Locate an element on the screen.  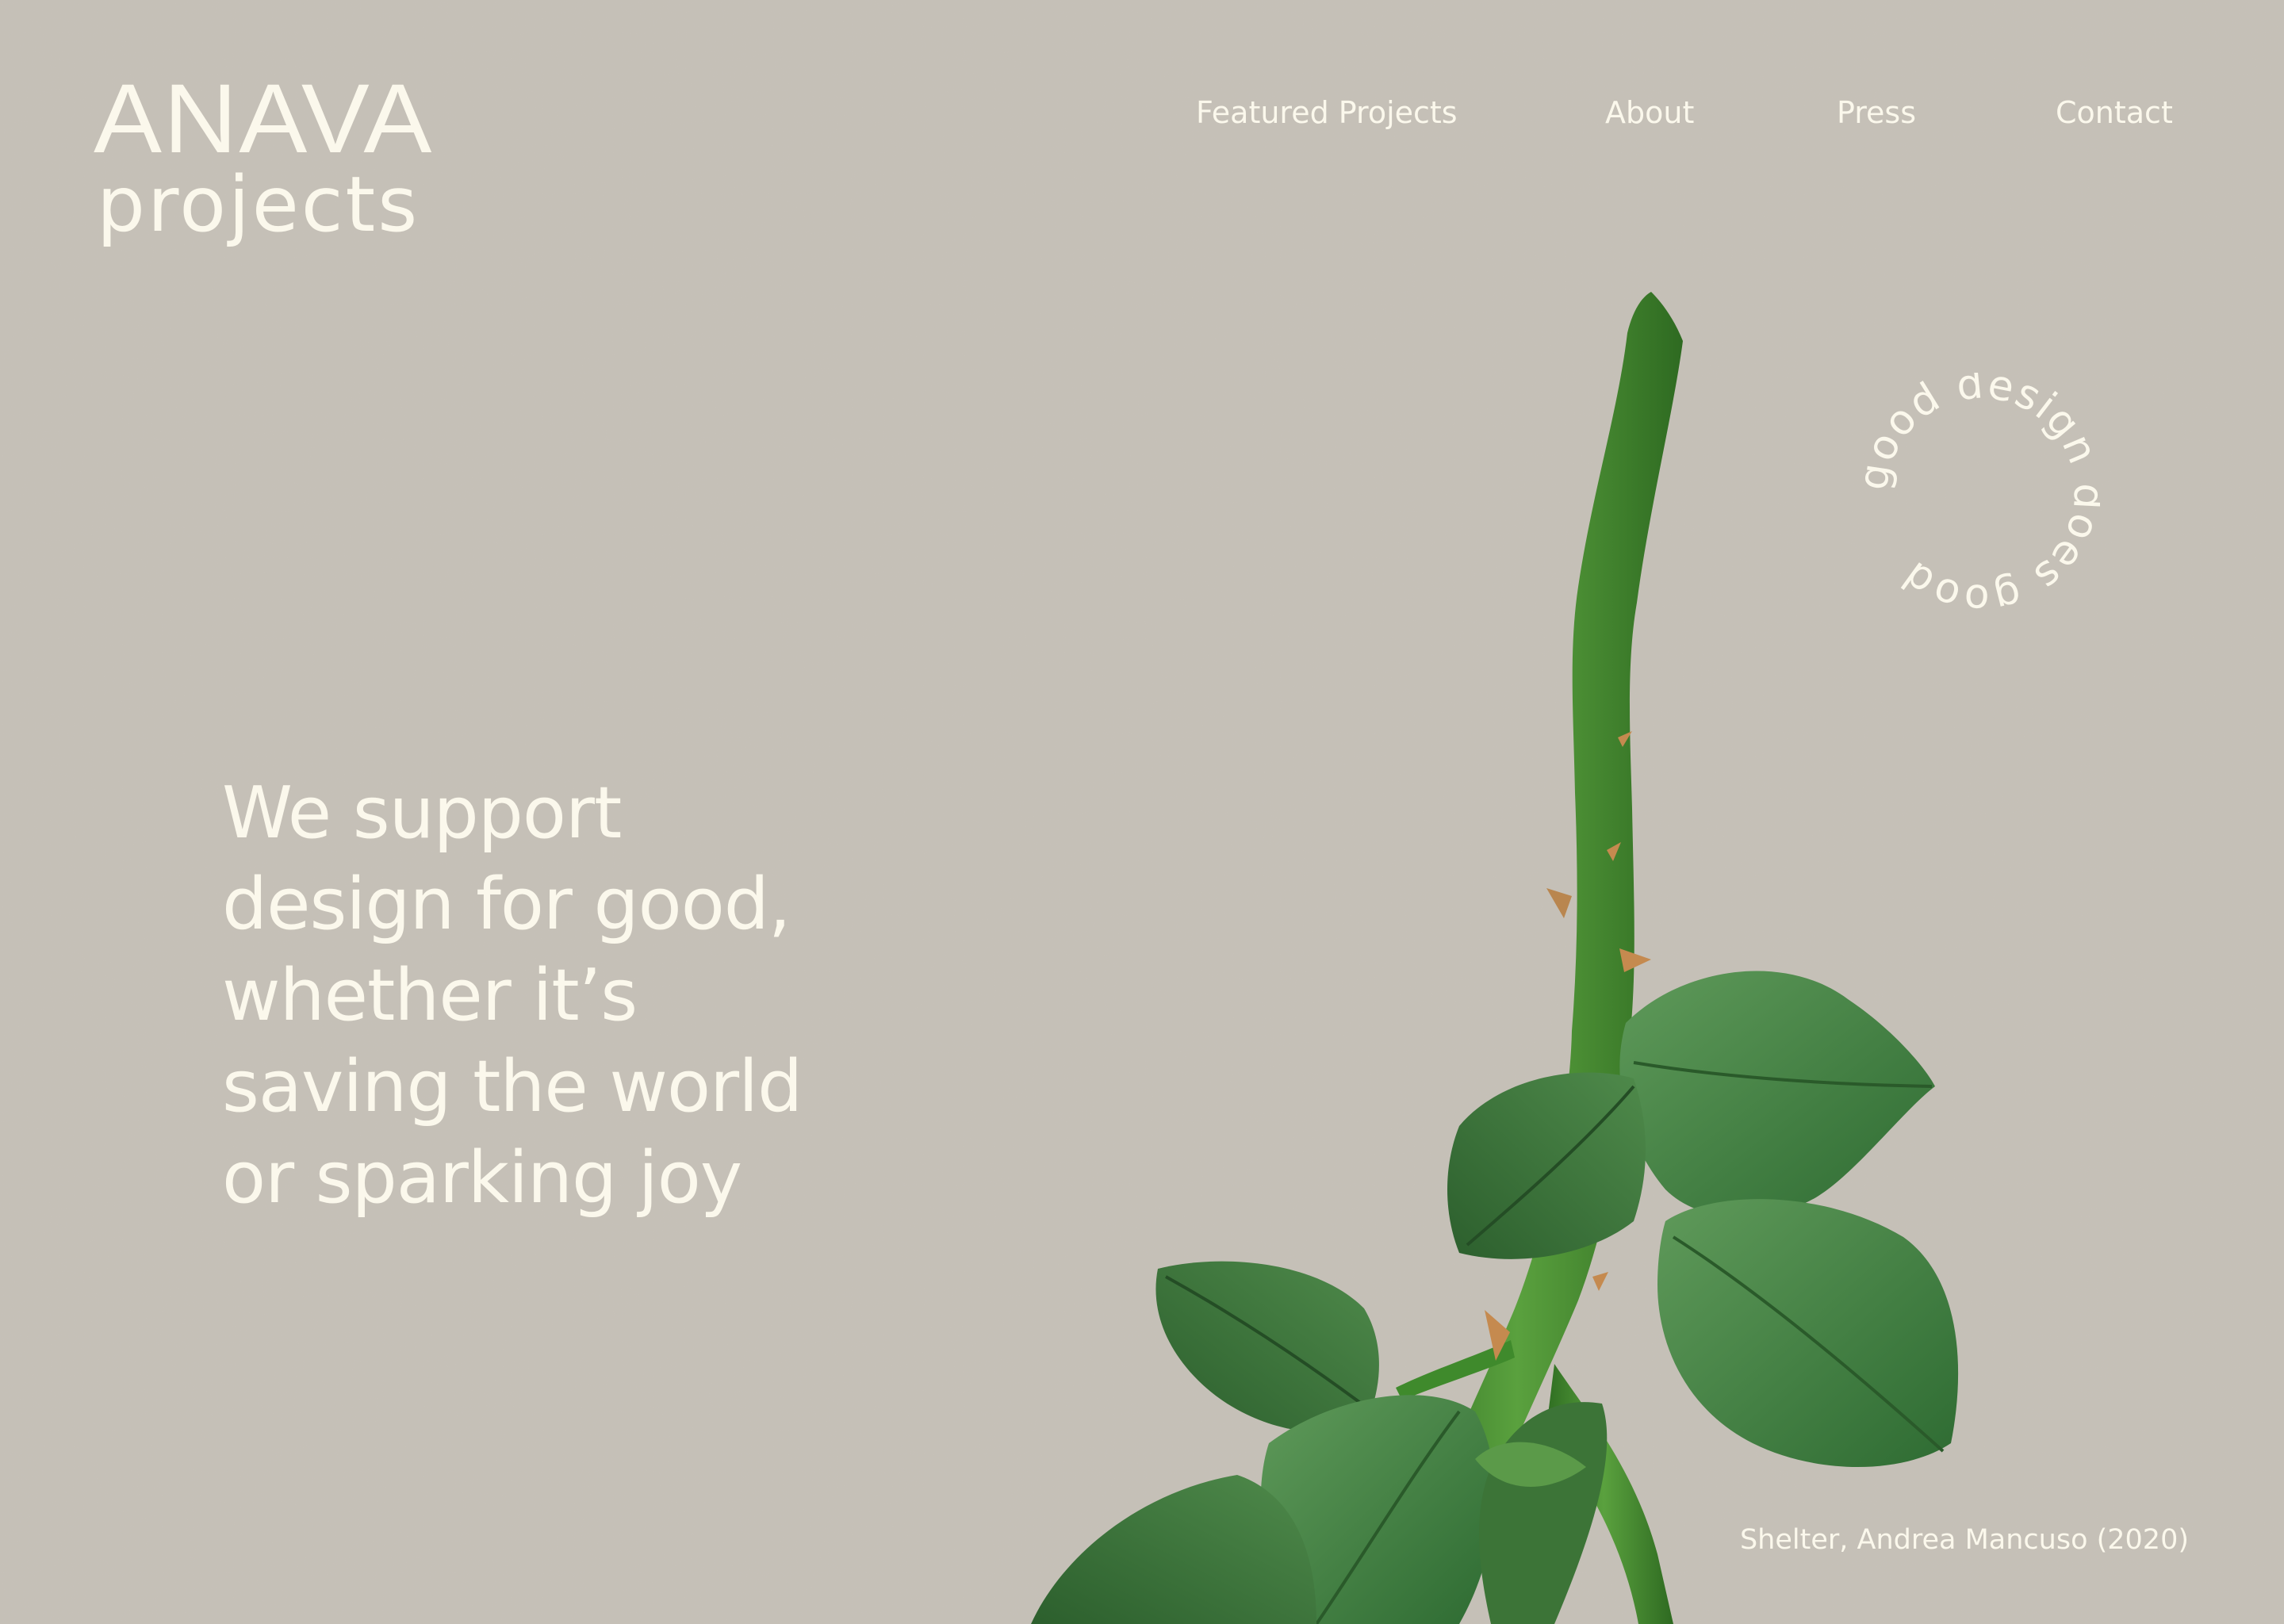
leaf-middle-left is located at coordinates (1546, 1165).